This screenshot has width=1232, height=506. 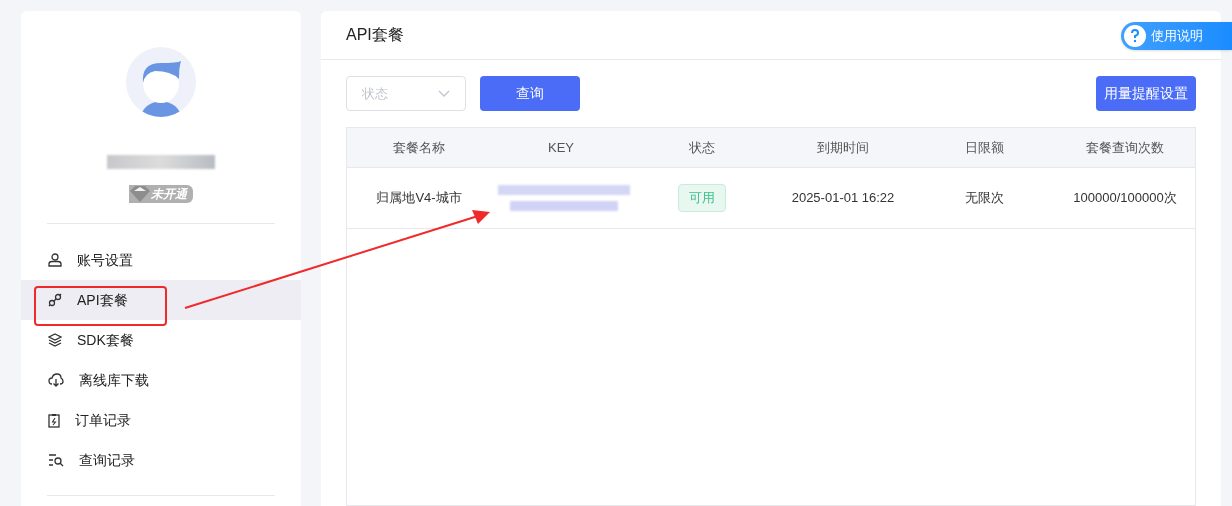 What do you see at coordinates (161, 194) in the screenshot?
I see `membership-badge: 未开通` at bounding box center [161, 194].